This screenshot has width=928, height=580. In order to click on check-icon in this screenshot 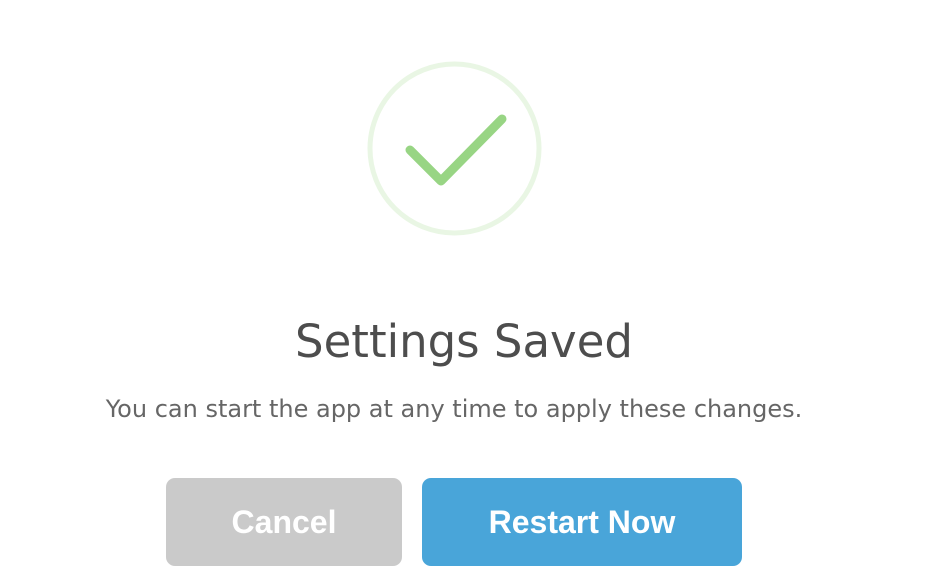, I will do `click(454, 148)`.